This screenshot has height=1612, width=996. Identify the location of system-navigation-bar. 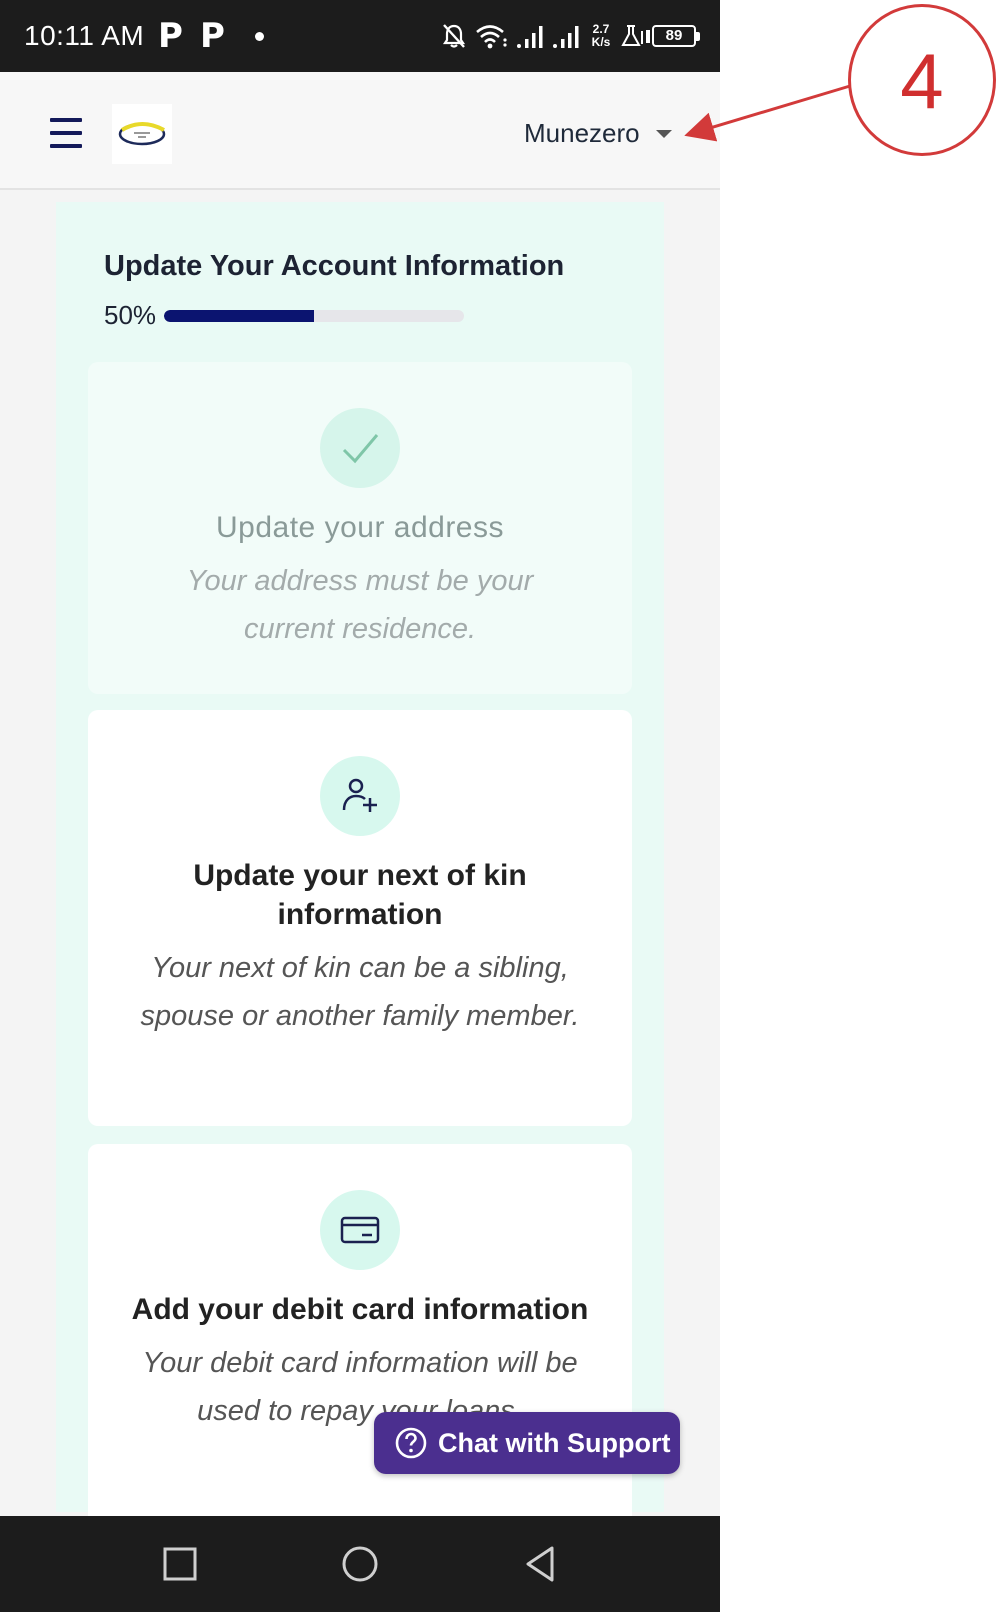
(360, 1564).